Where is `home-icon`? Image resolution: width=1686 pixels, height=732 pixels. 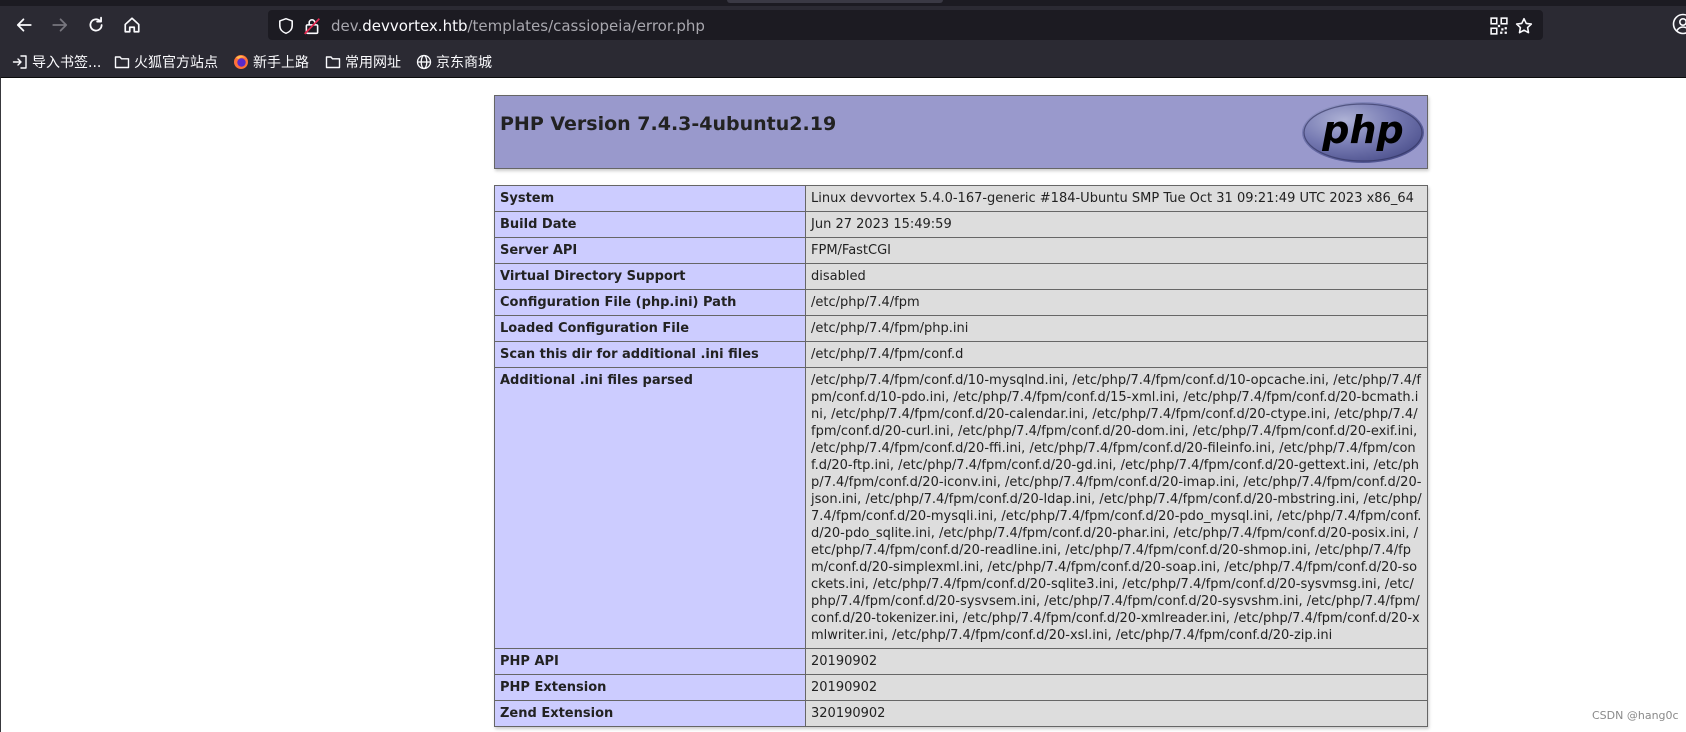 home-icon is located at coordinates (132, 25).